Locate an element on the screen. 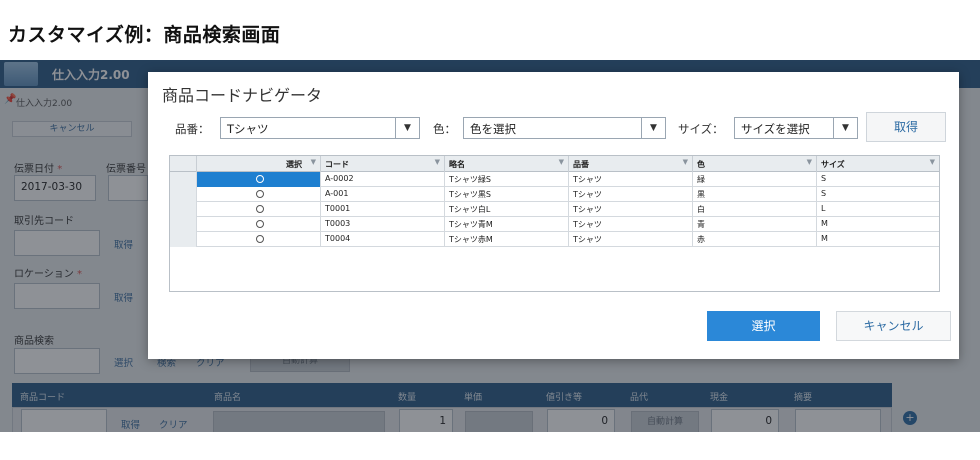 The height and width of the screenshot is (460, 980). grid-header: 選択 ▼ コード ▼ 略名 ▼ 品番 ▼ 色 ▼ サイズ ▼ is located at coordinates (554, 164).